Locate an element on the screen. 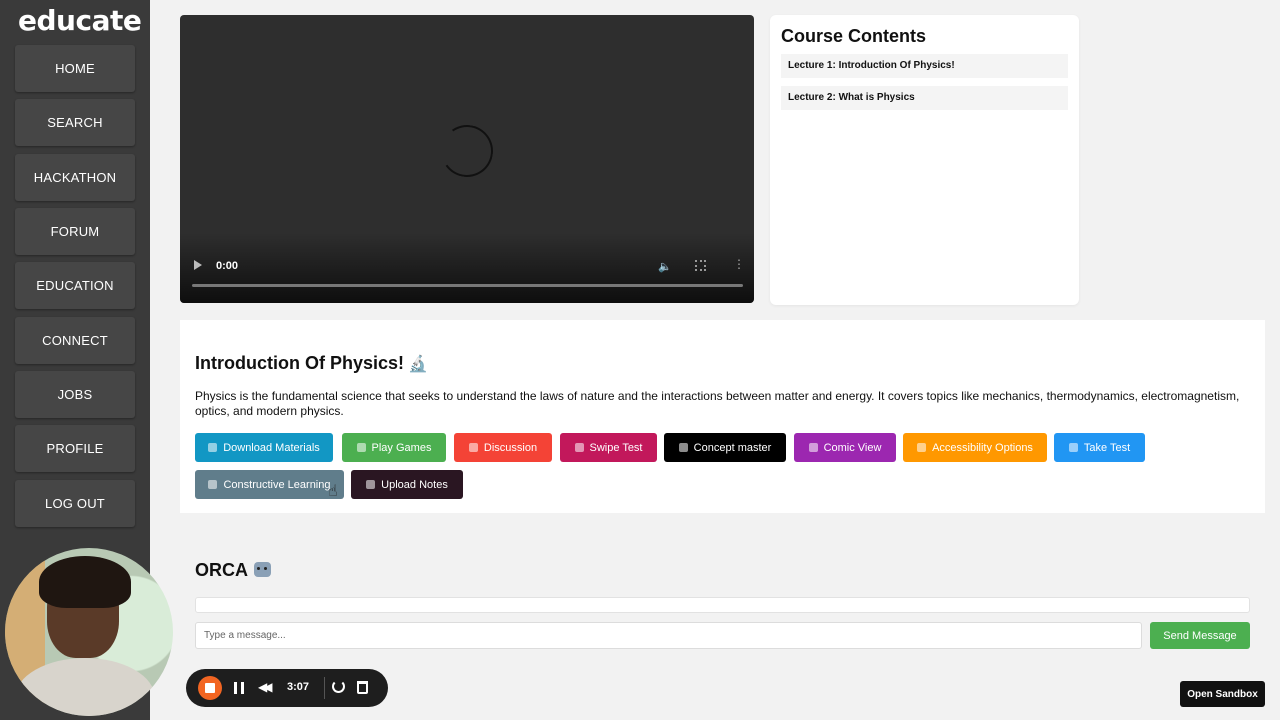 The width and height of the screenshot is (1280, 720). swipe-test-button: Swipe Test is located at coordinates (608, 447).